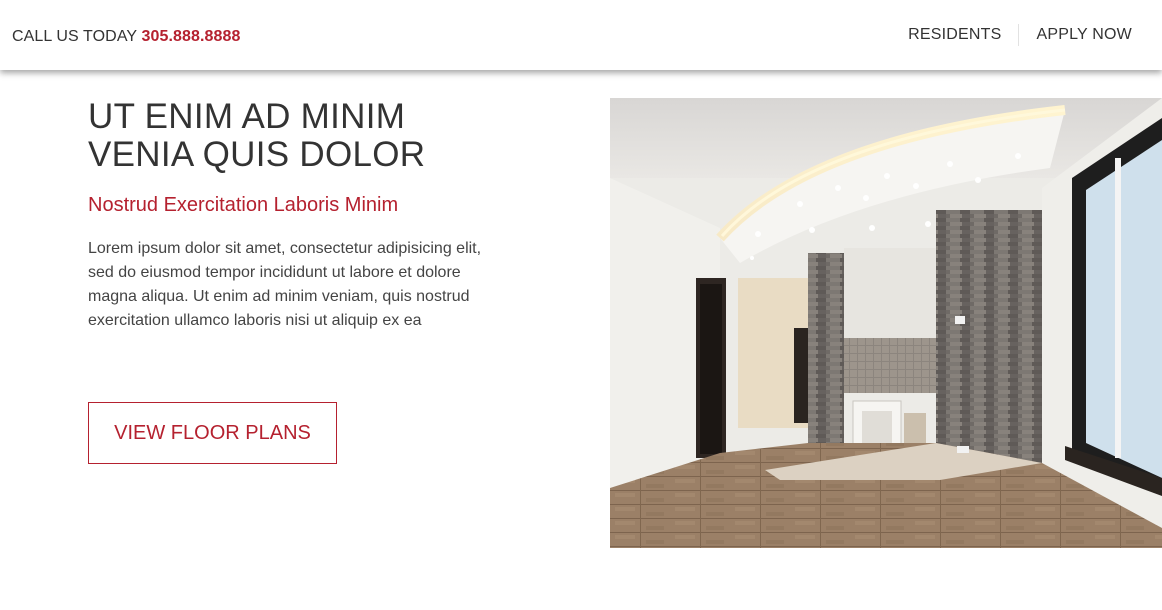 This screenshot has height=610, width=1162. I want to click on top-nav: RESIDENTS APPLY NOW, so click(1035, 35).